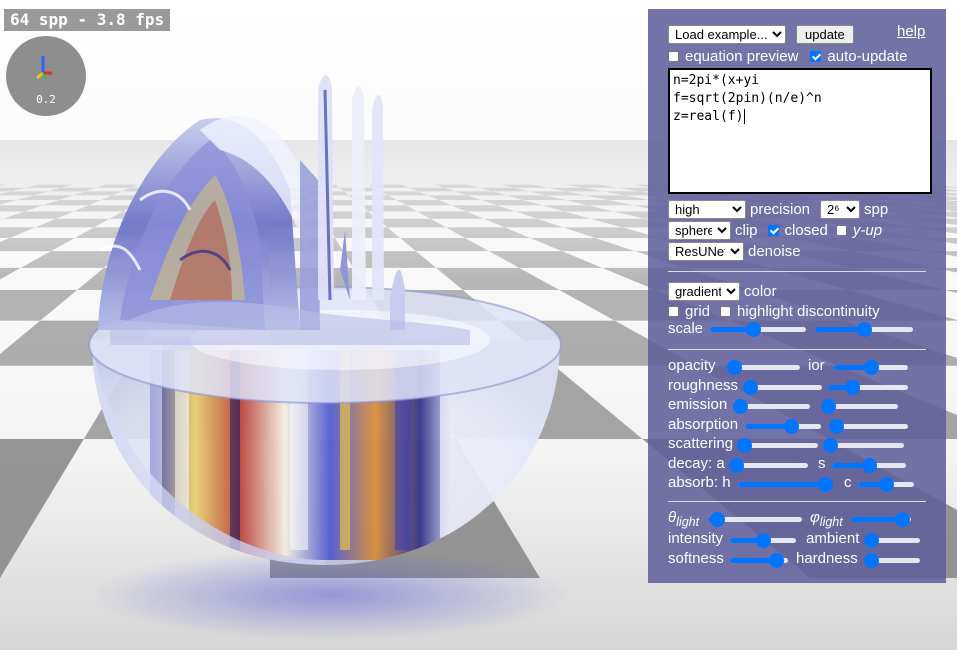  I want to click on slider-label: absorption, so click(703, 424).